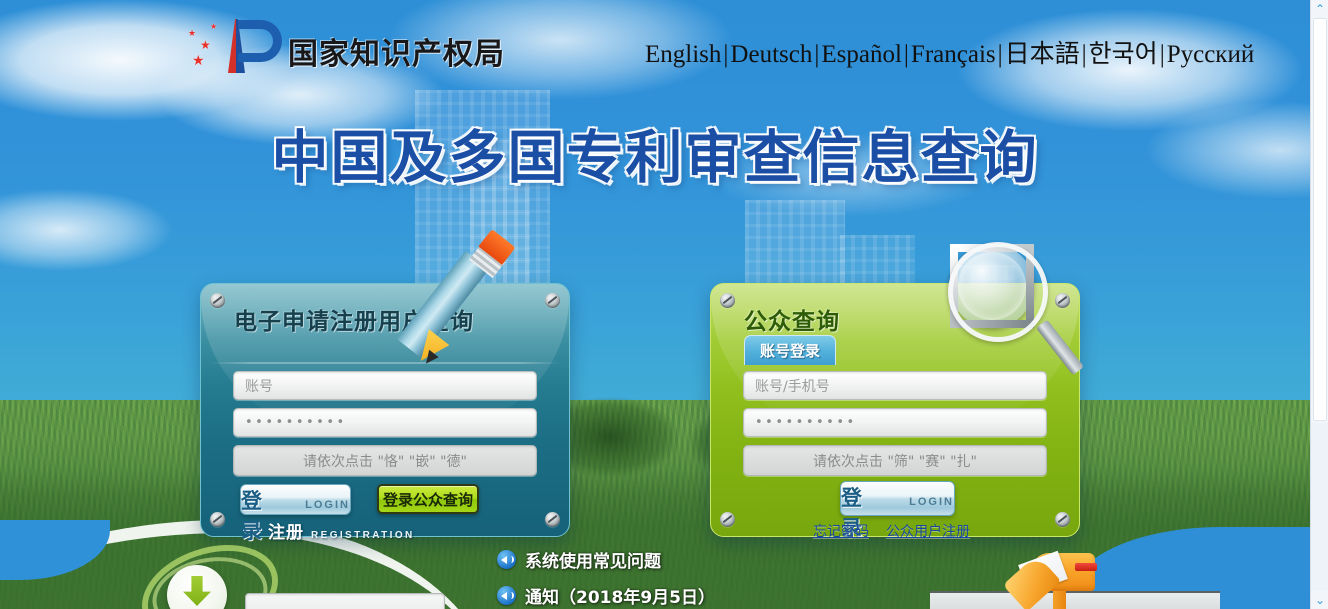 This screenshot has width=1328, height=609. I want to click on language-link-2: Deutsch, so click(771, 54).